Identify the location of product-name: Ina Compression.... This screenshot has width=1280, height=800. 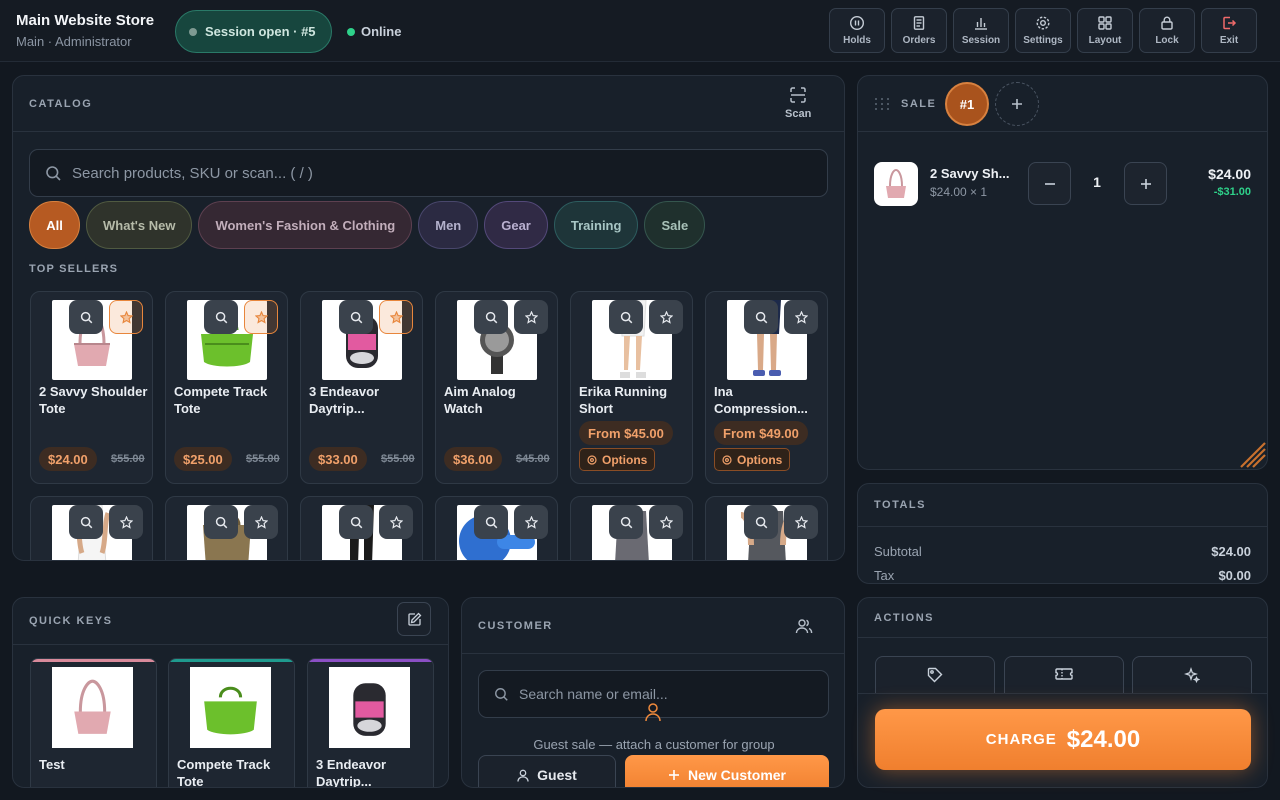
(761, 400).